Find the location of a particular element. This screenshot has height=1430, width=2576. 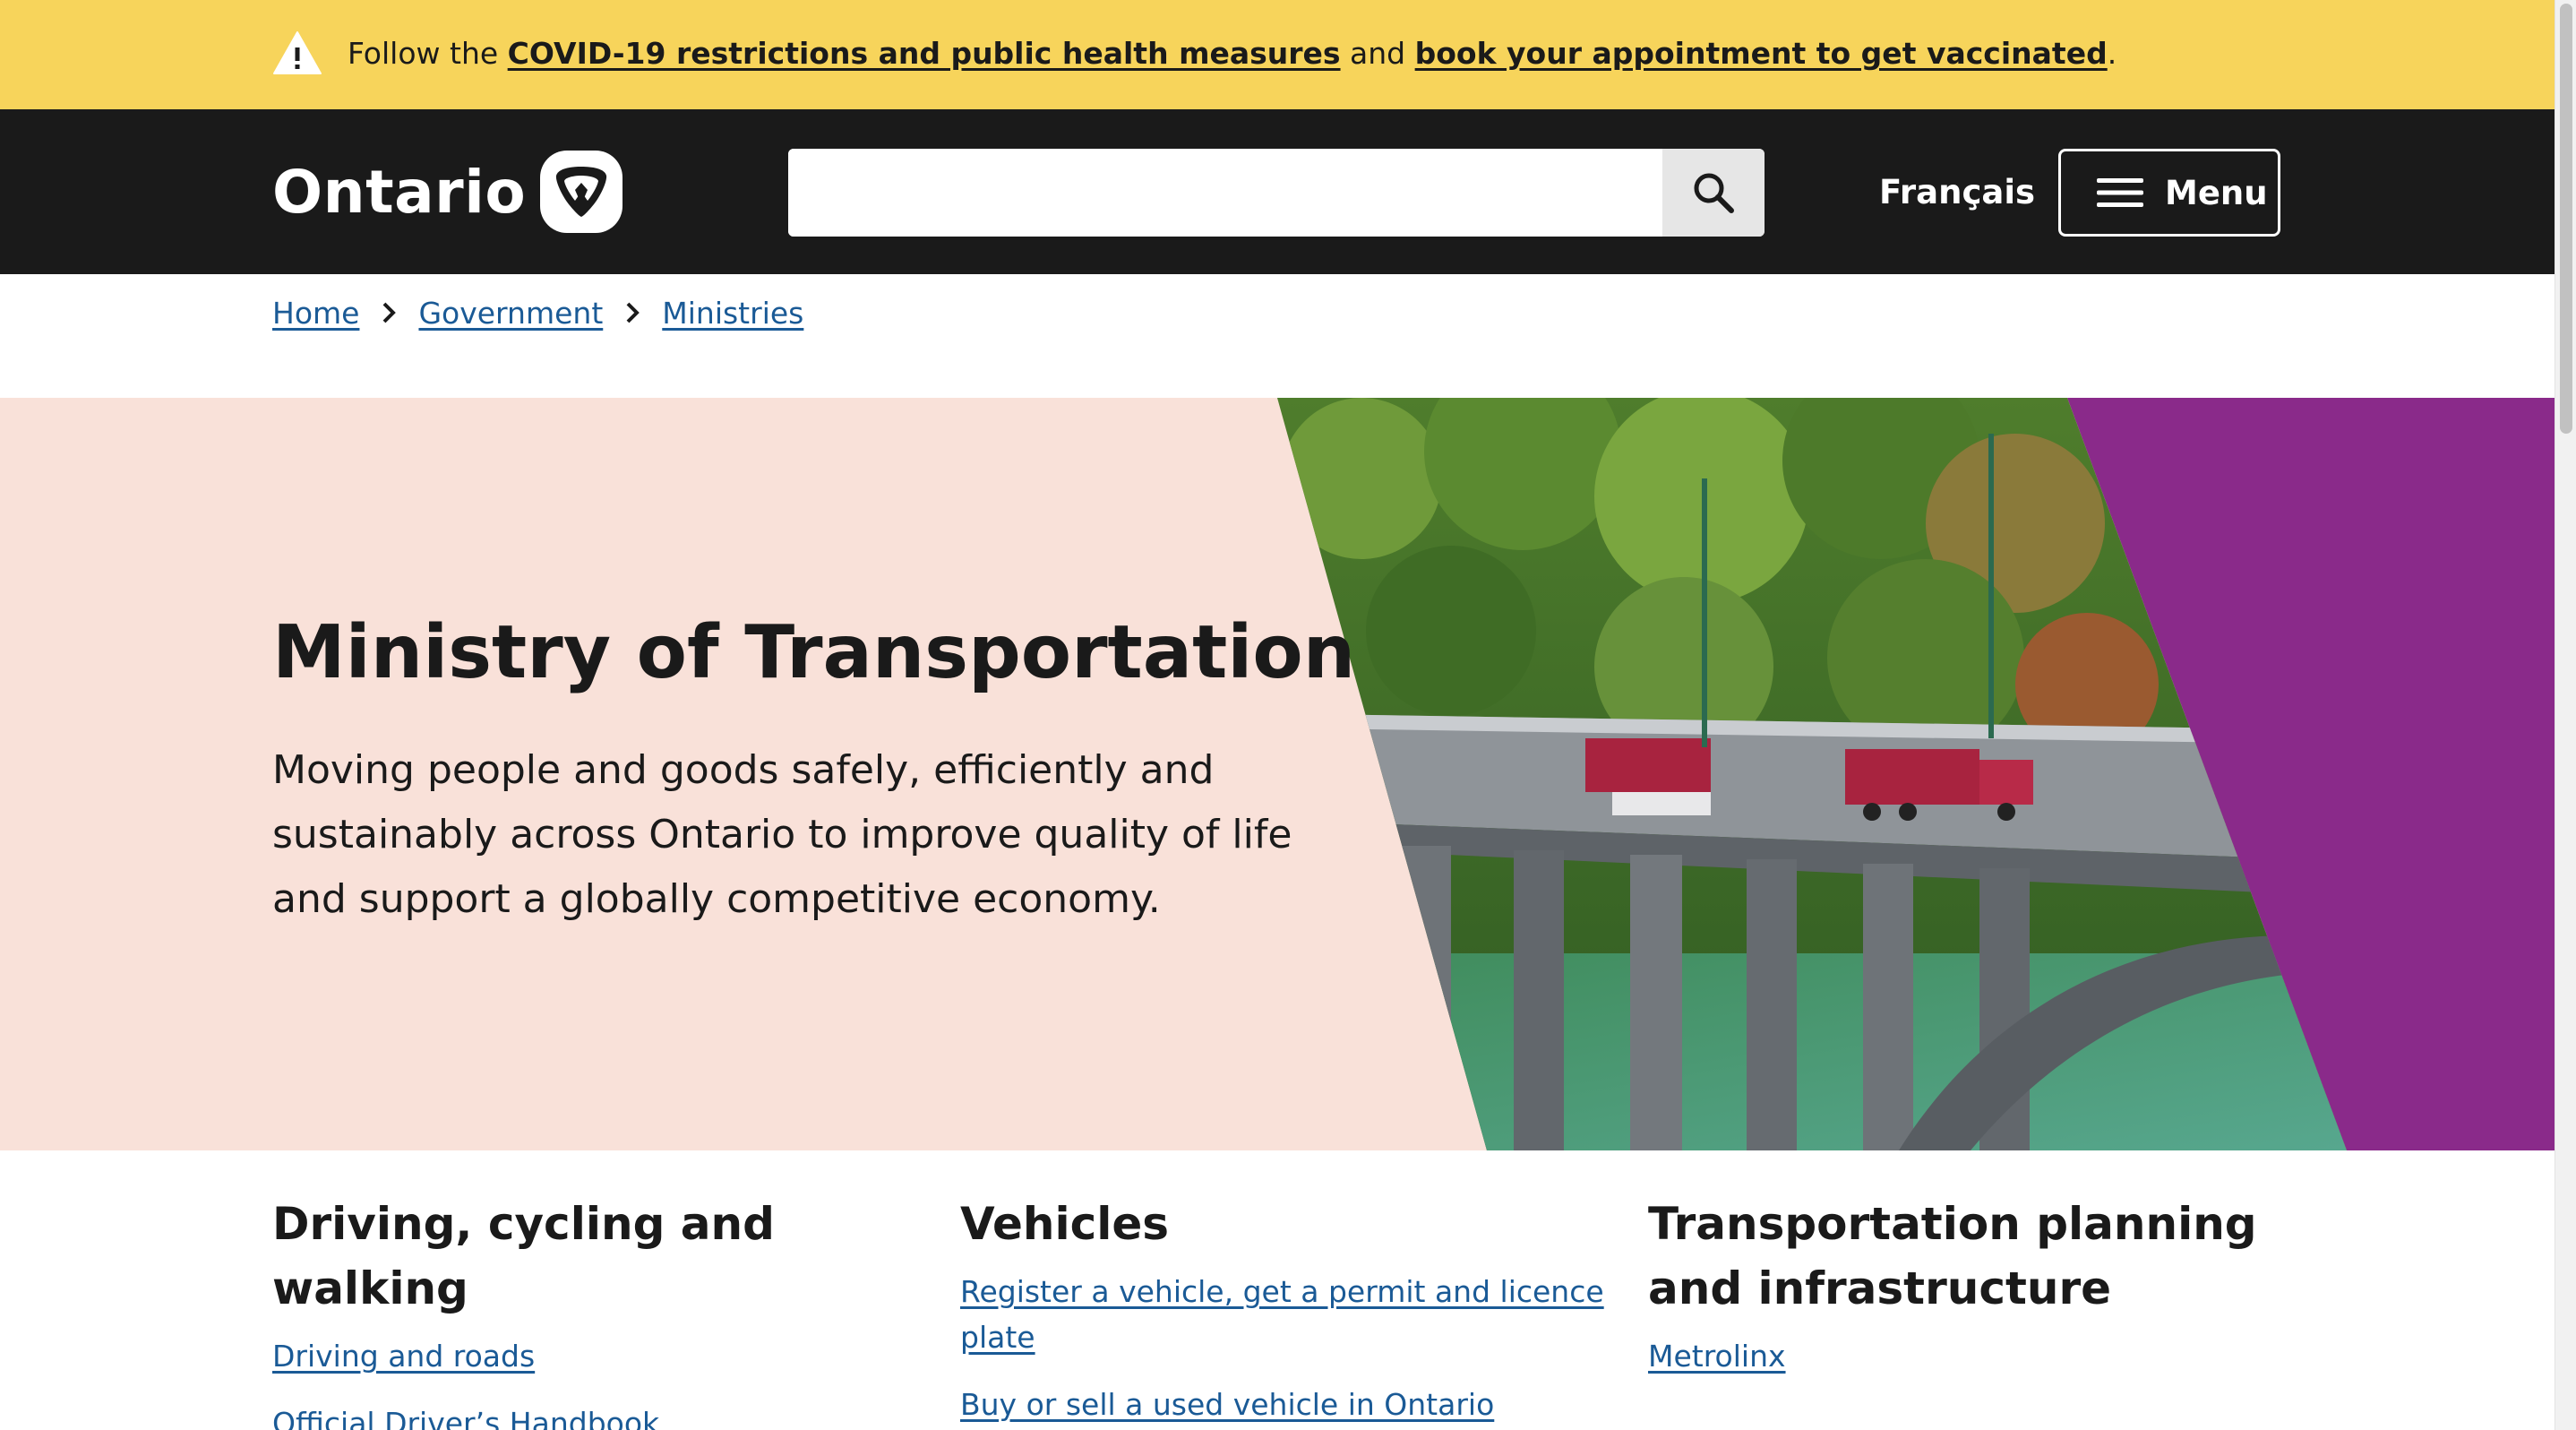

language-toggle-link: Français is located at coordinates (1957, 192).